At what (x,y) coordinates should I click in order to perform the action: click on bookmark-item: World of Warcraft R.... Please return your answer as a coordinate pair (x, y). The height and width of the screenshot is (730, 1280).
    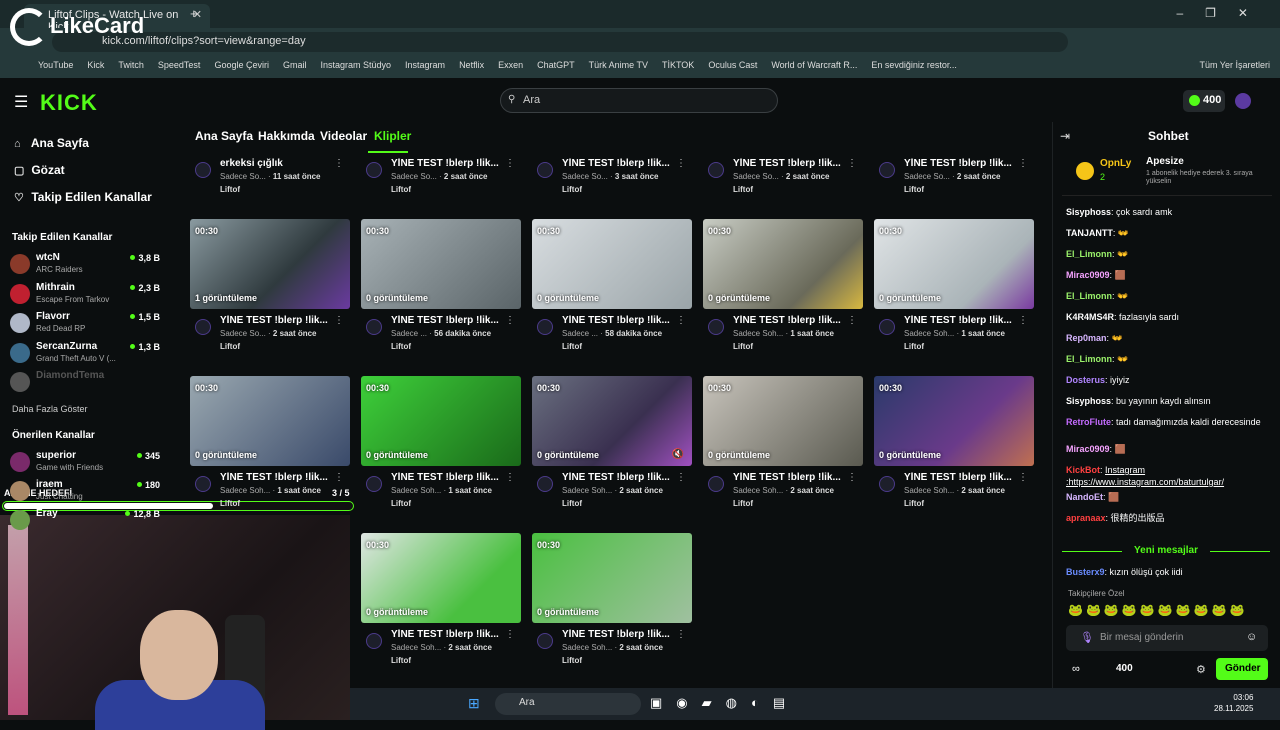
    Looking at the image, I should click on (814, 65).